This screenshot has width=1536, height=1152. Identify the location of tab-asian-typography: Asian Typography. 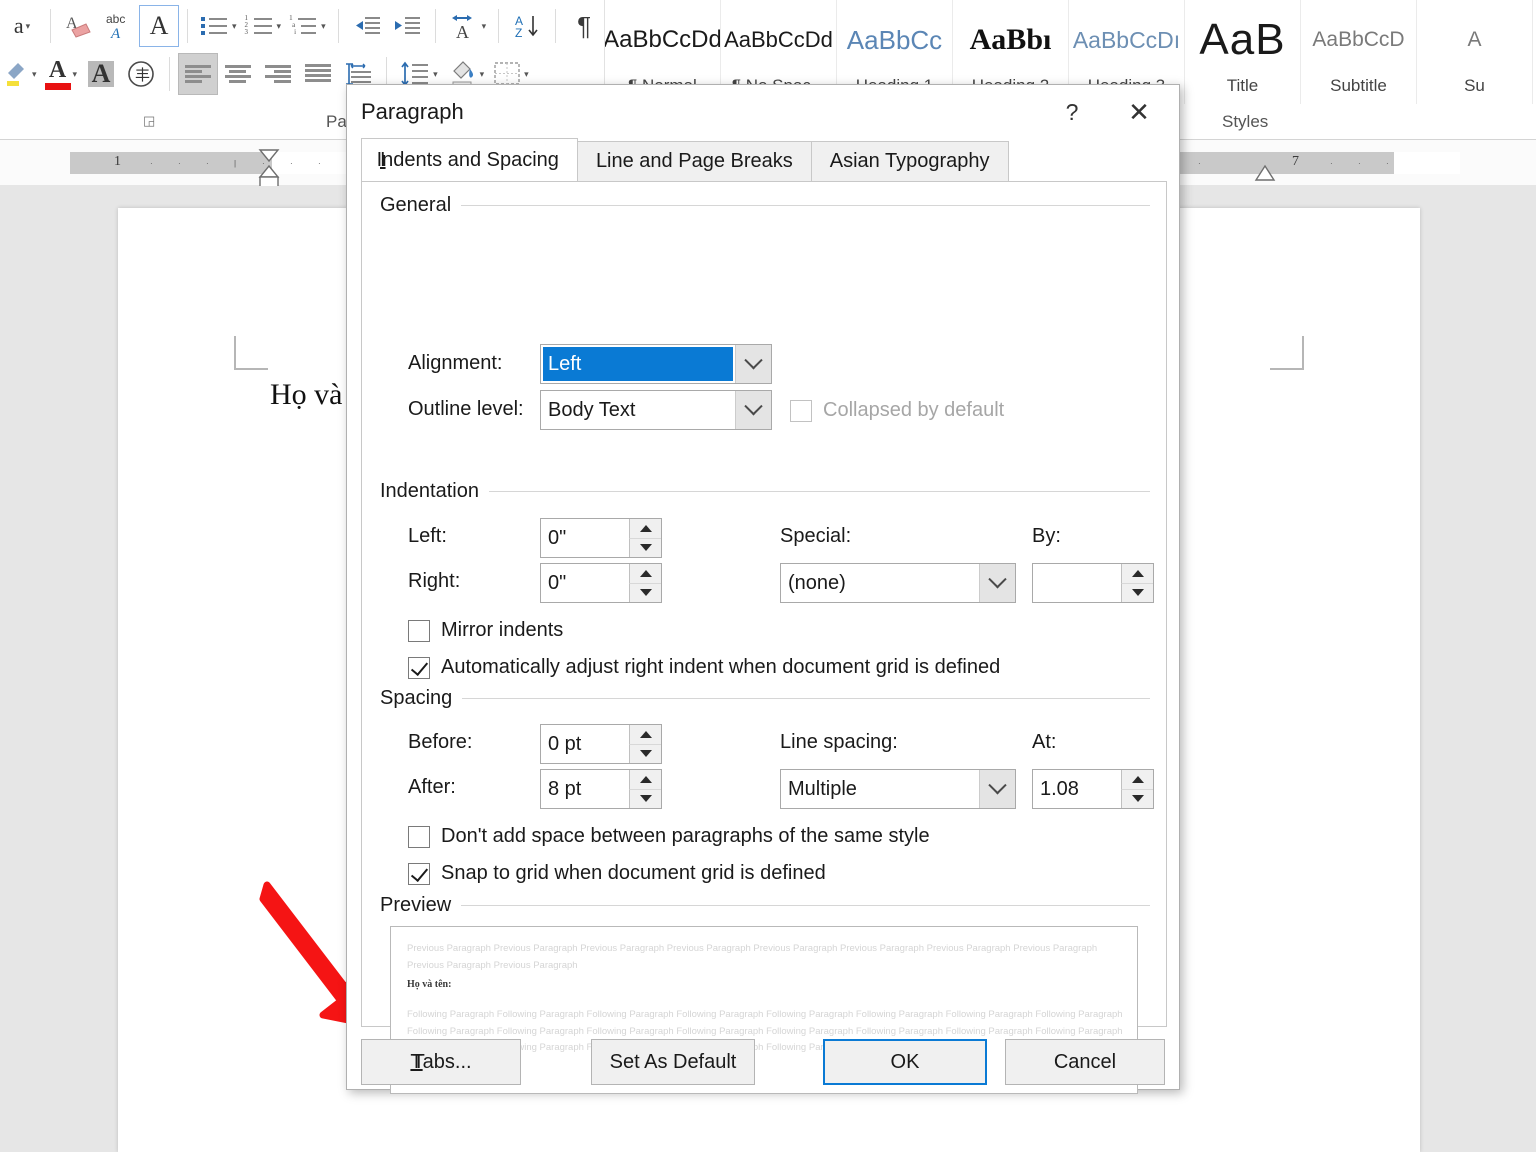
(909, 161).